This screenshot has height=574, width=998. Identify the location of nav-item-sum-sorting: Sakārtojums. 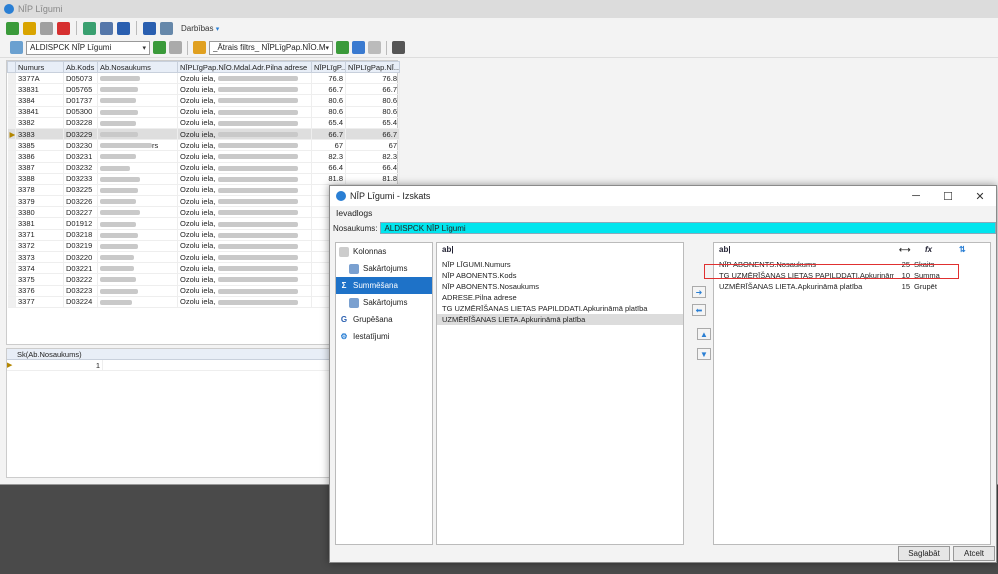
(384, 302).